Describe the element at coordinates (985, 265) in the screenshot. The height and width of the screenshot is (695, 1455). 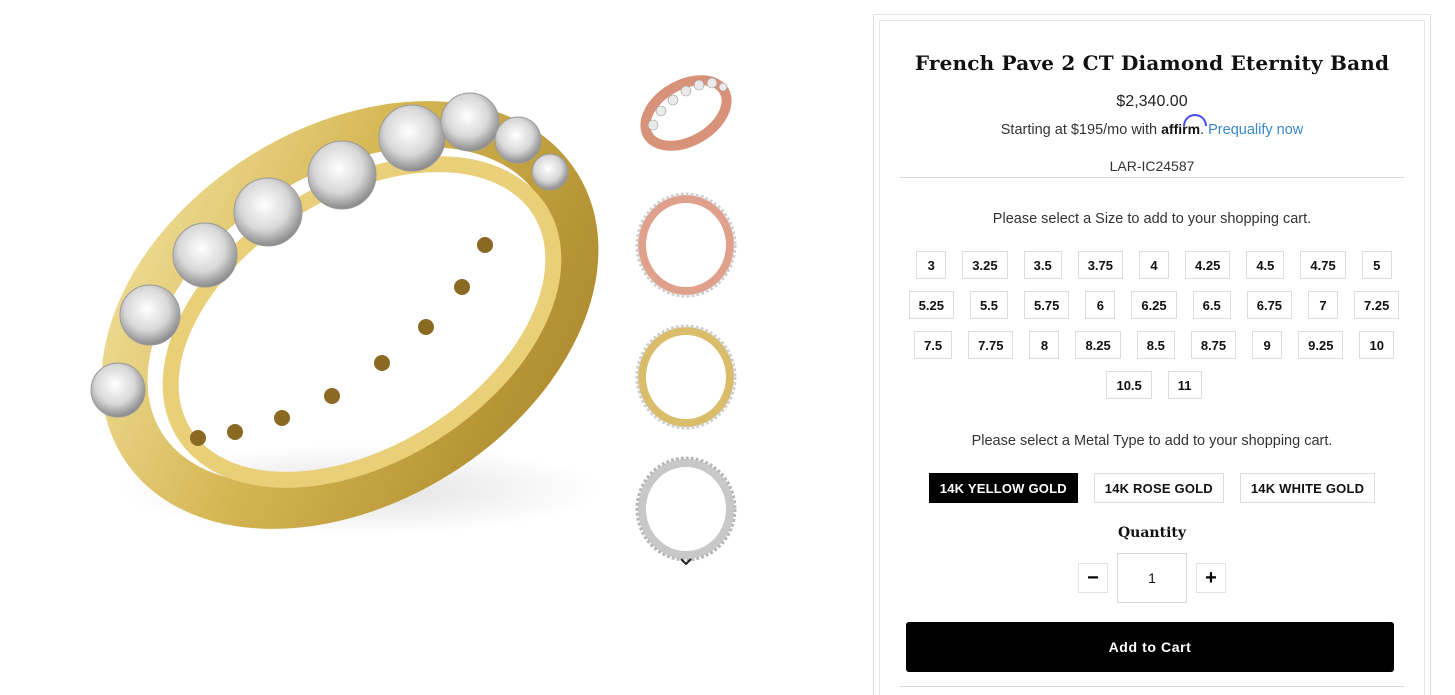
I see `size-option: 3.25` at that location.